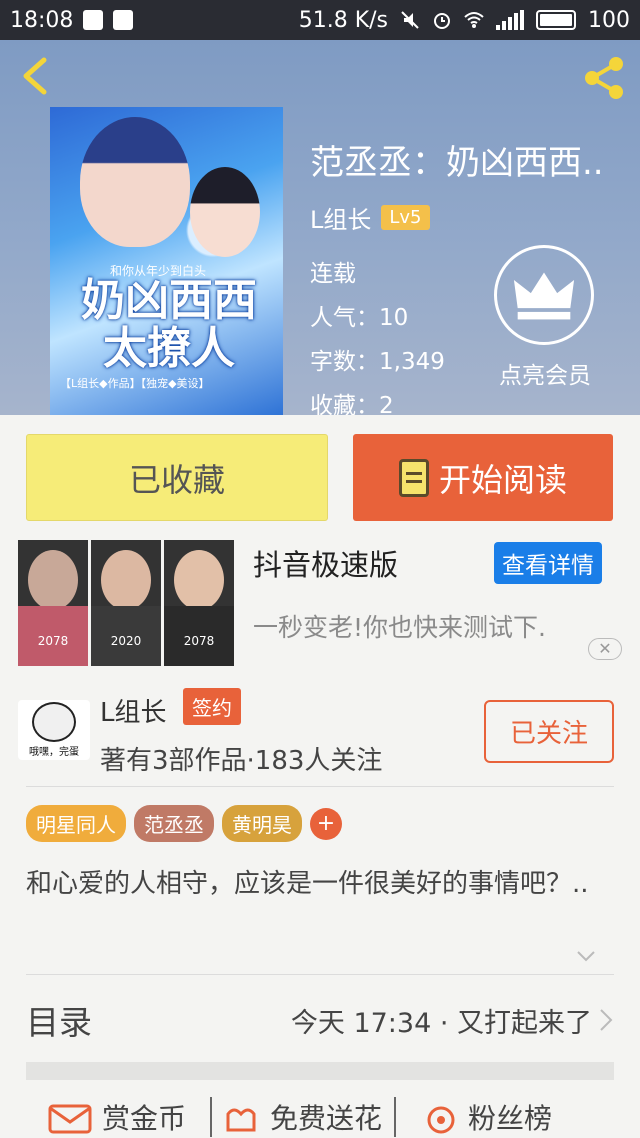 Image resolution: width=640 pixels, height=1138 pixels. I want to click on tag-chip: 范丞丞, so click(174, 823).